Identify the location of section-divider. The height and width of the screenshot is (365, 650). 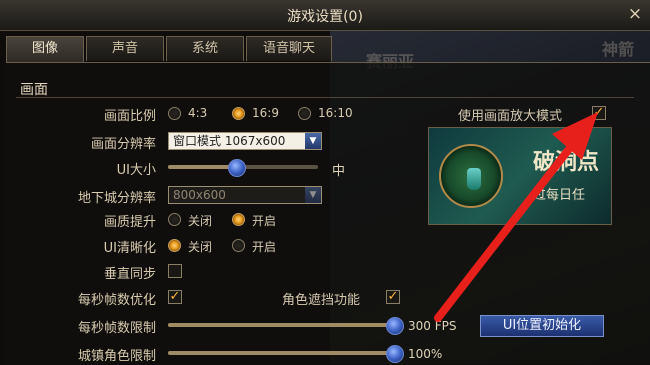
(325, 97).